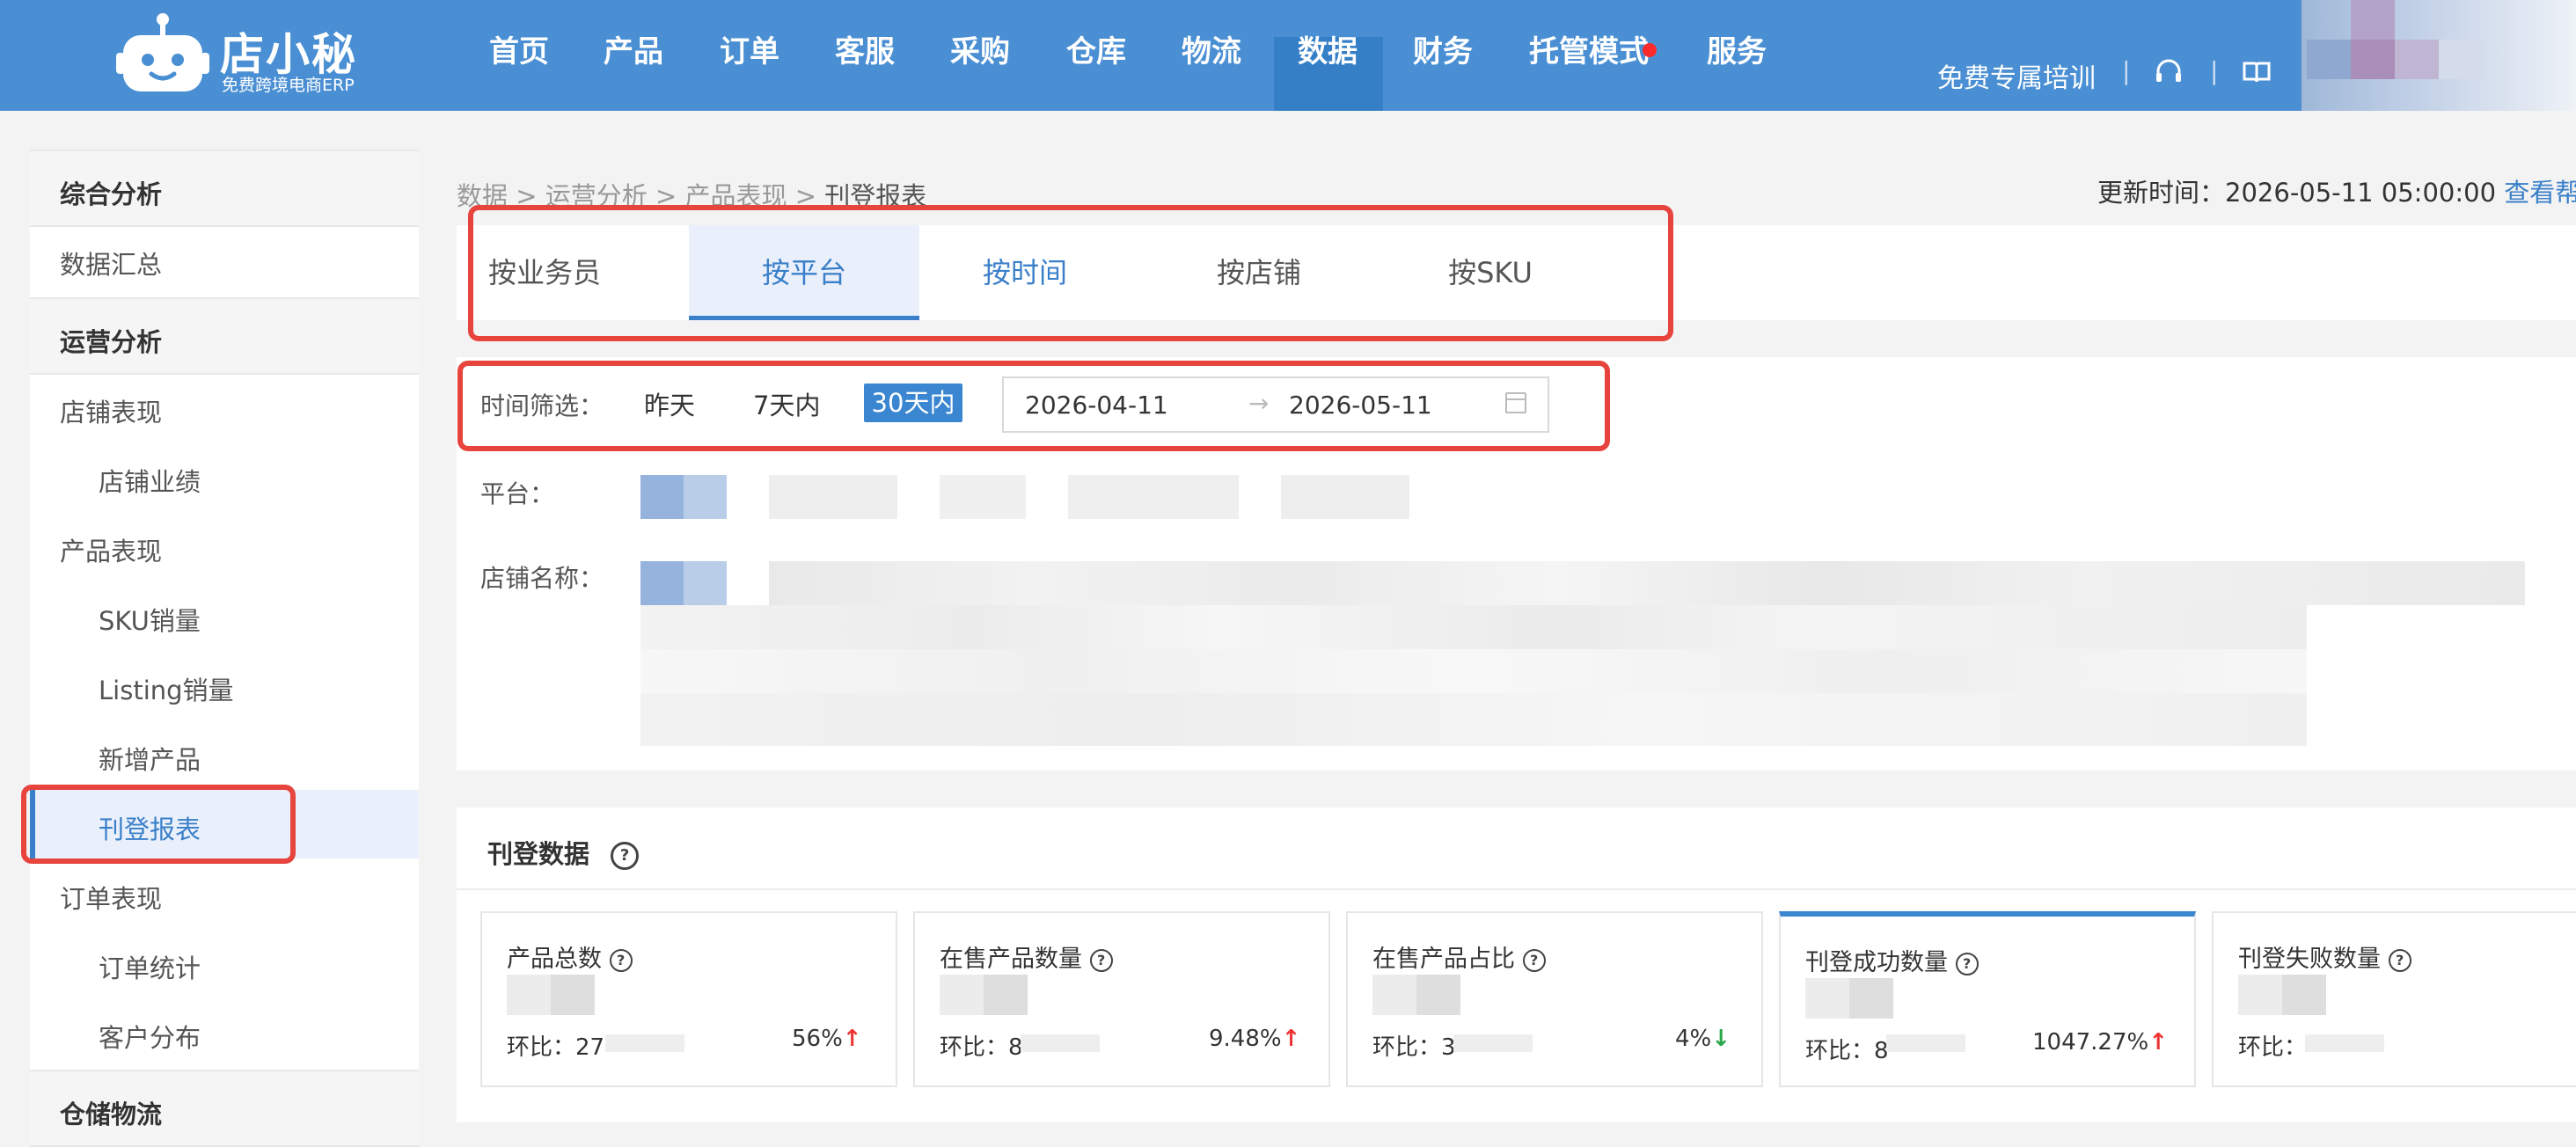 The image size is (2576, 1147). What do you see at coordinates (554, 960) in the screenshot?
I see `stat-label-text: 产品总数` at bounding box center [554, 960].